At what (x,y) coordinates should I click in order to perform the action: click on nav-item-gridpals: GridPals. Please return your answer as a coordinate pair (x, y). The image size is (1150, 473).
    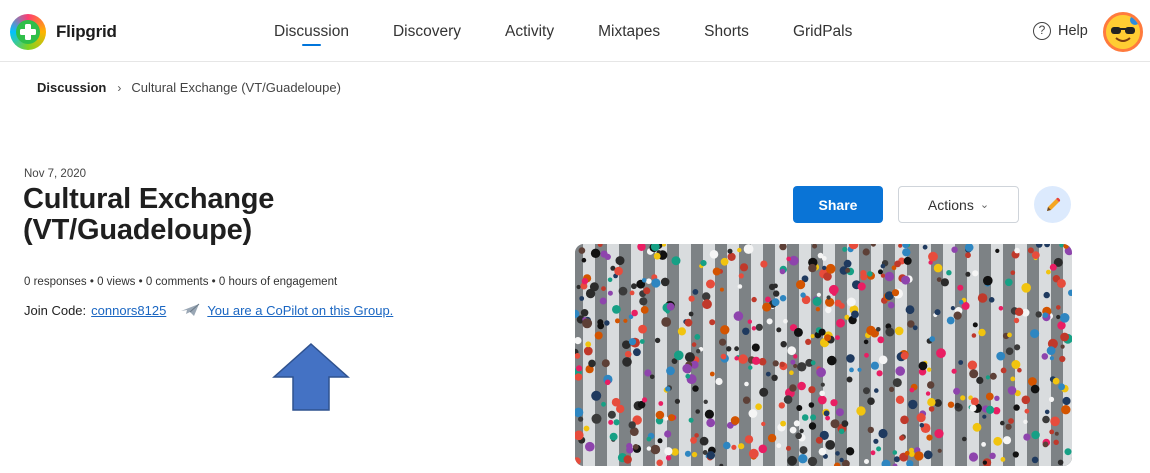
    Looking at the image, I should click on (822, 31).